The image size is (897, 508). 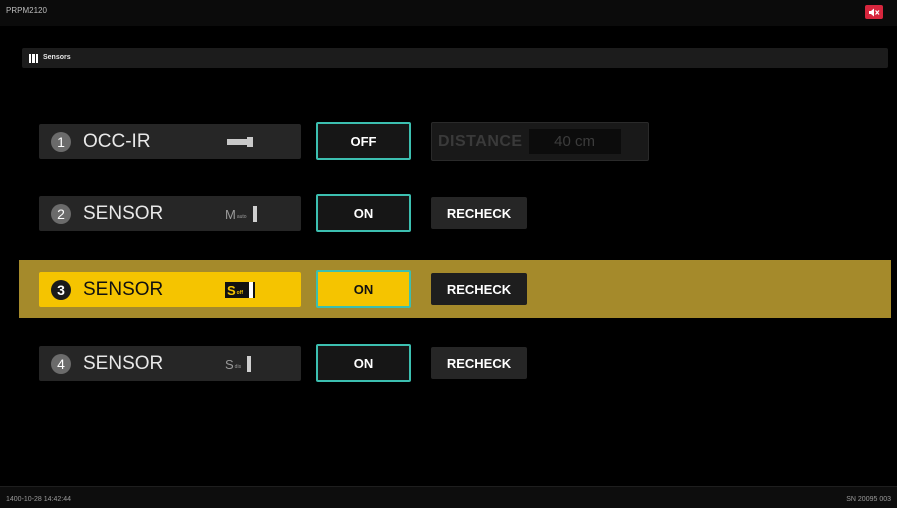 I want to click on mode-subscript: dis, so click(x=238, y=367).